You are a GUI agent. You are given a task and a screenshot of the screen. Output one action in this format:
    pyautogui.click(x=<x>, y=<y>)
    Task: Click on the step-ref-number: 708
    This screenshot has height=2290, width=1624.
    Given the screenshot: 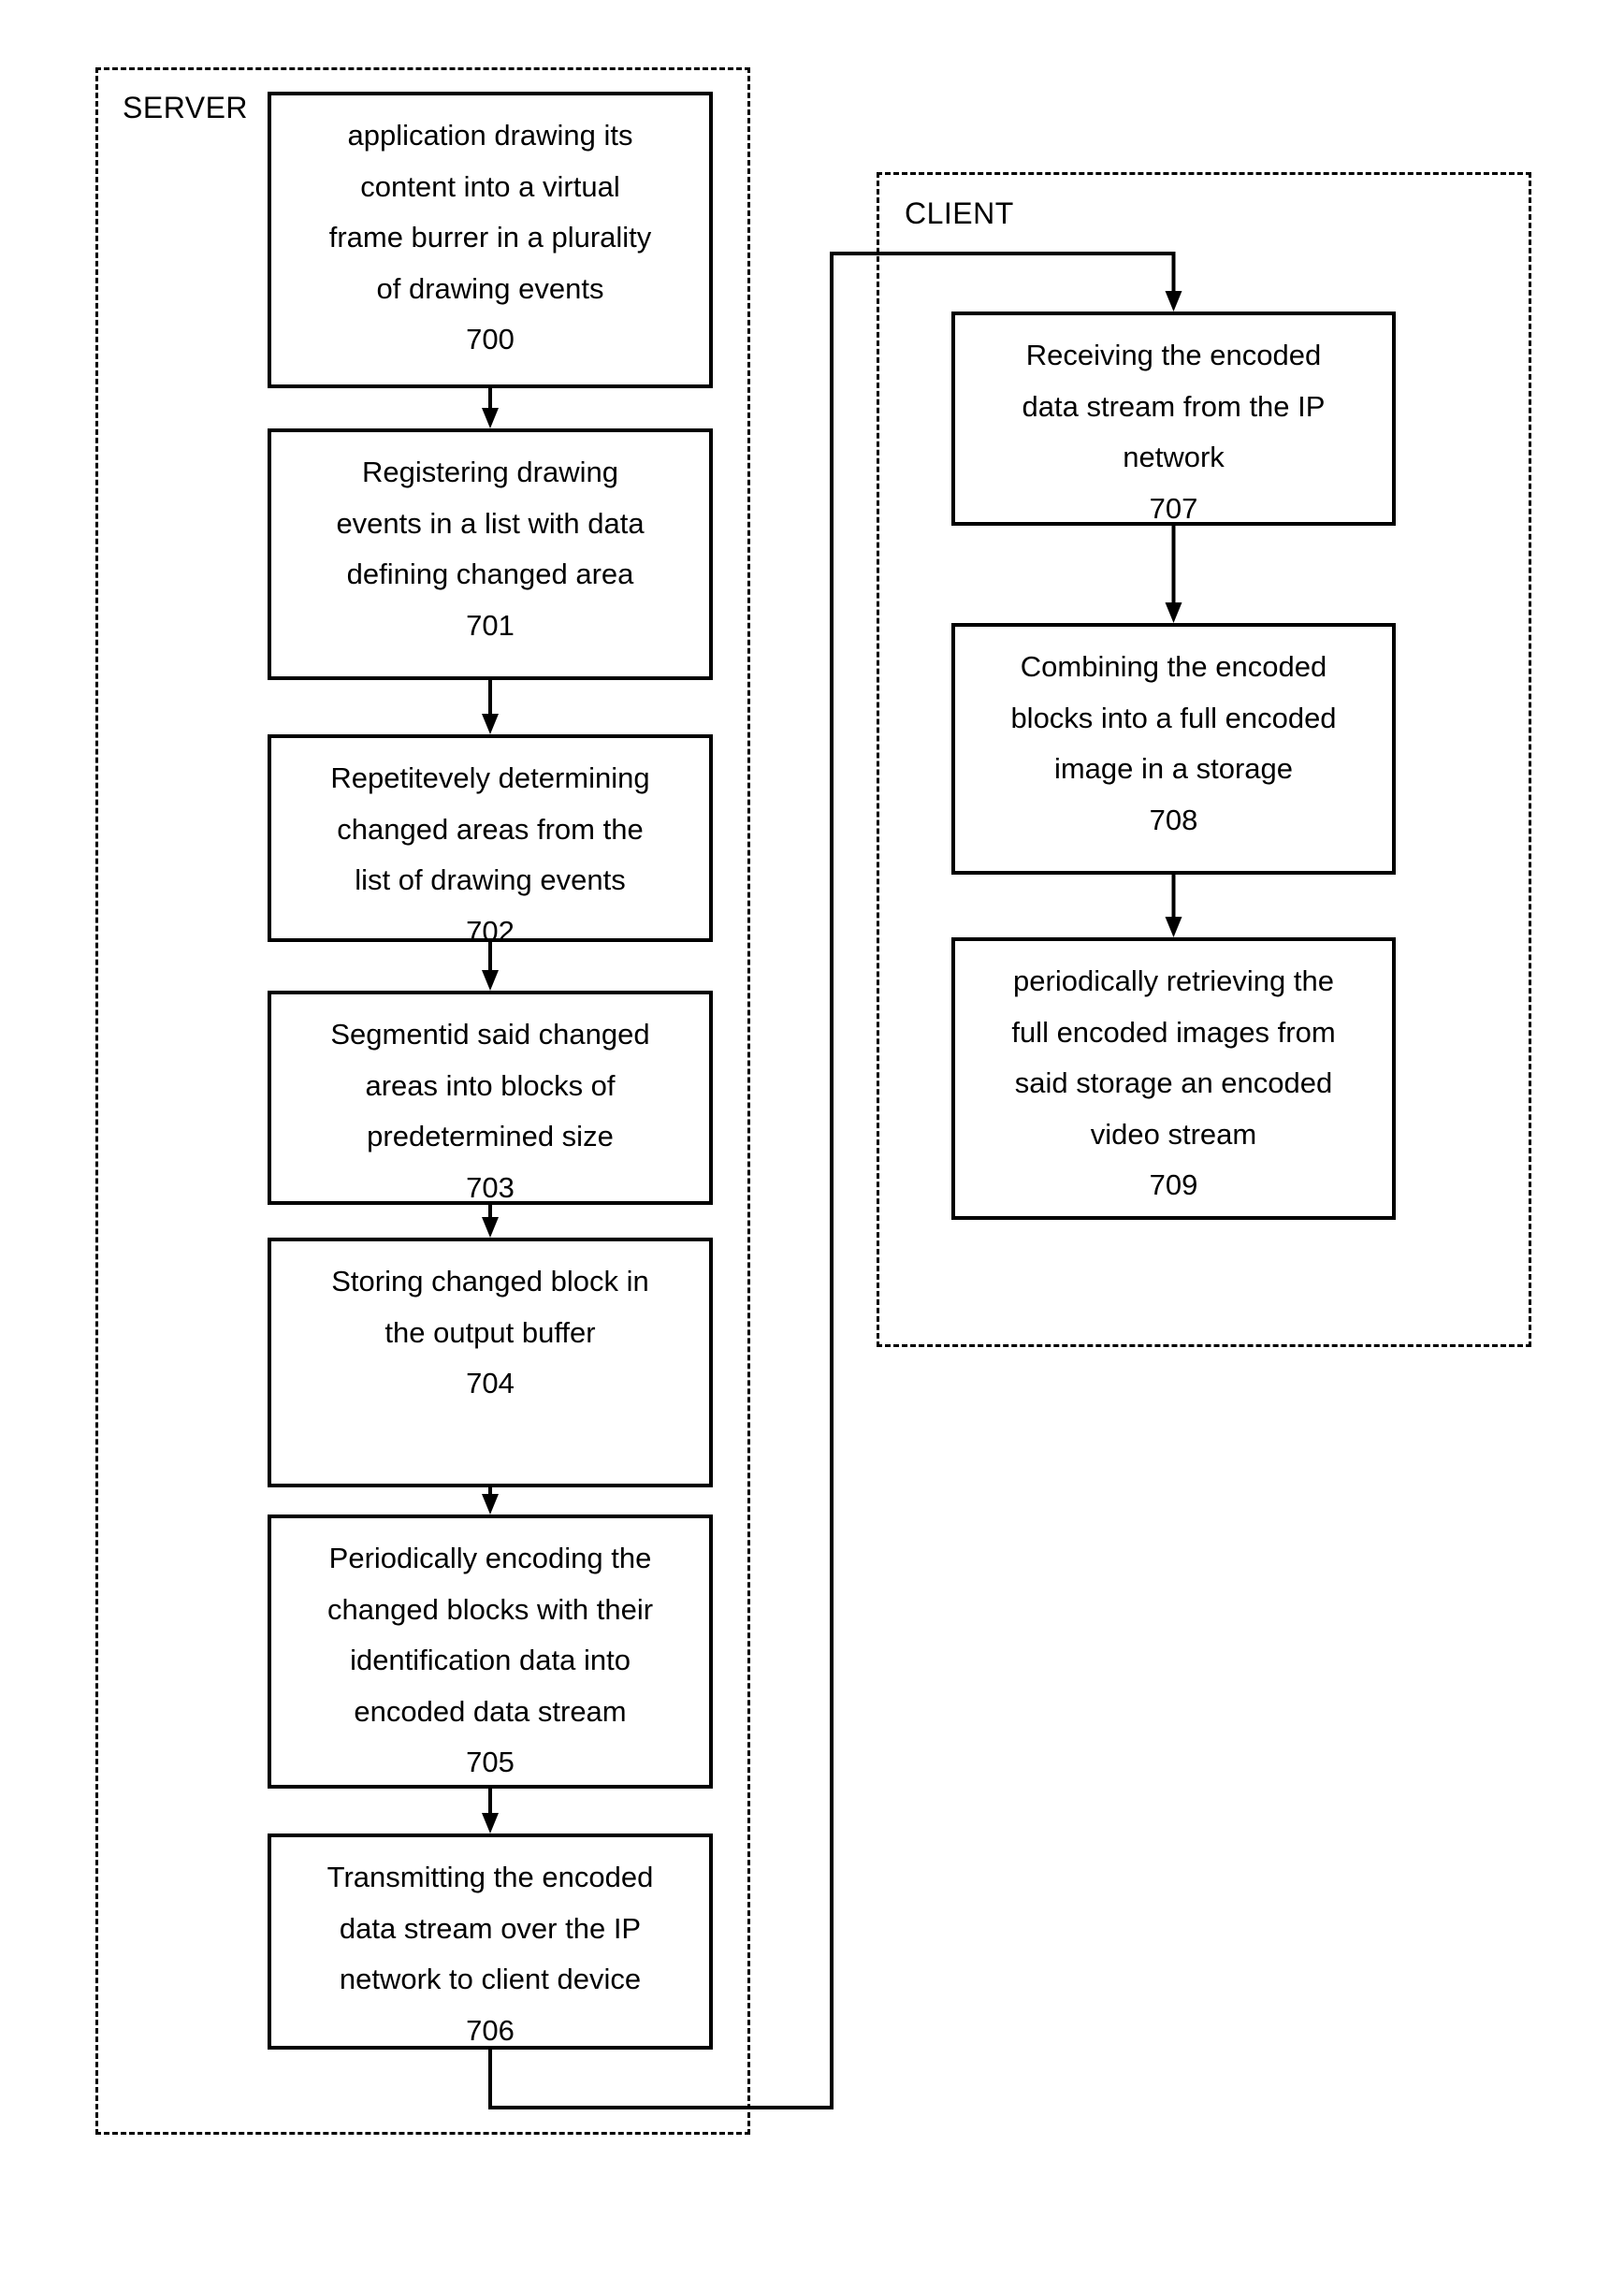 What is the action you would take?
    pyautogui.click(x=1173, y=819)
    